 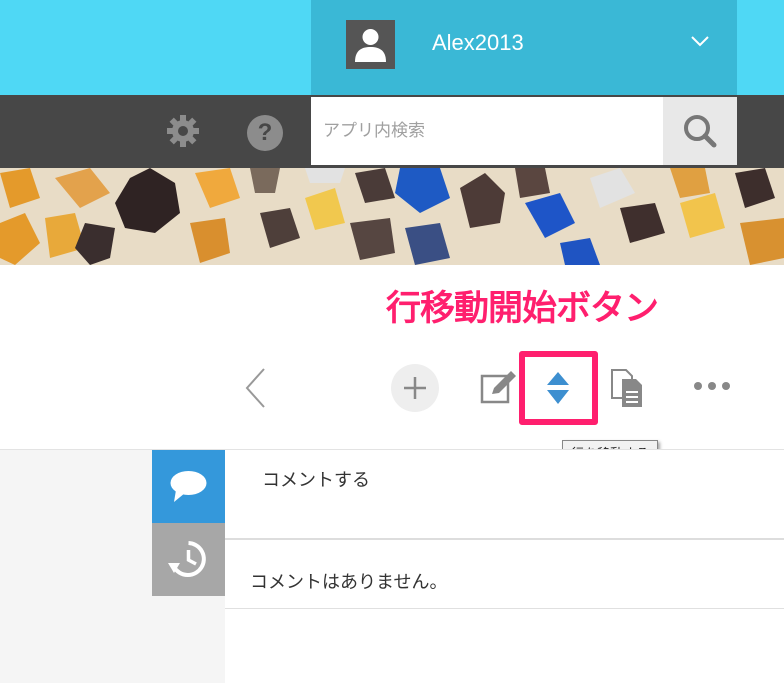 What do you see at coordinates (349, 582) in the screenshot?
I see `no-comments-message: コメントはありません。` at bounding box center [349, 582].